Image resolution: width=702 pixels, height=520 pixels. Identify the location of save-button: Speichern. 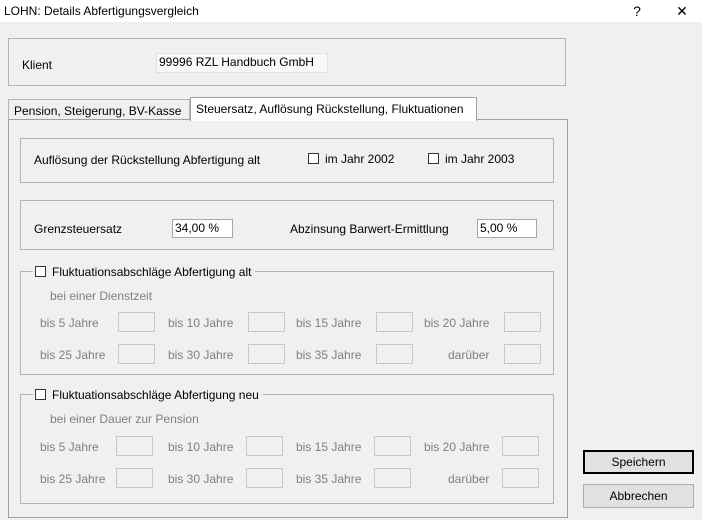
(638, 462).